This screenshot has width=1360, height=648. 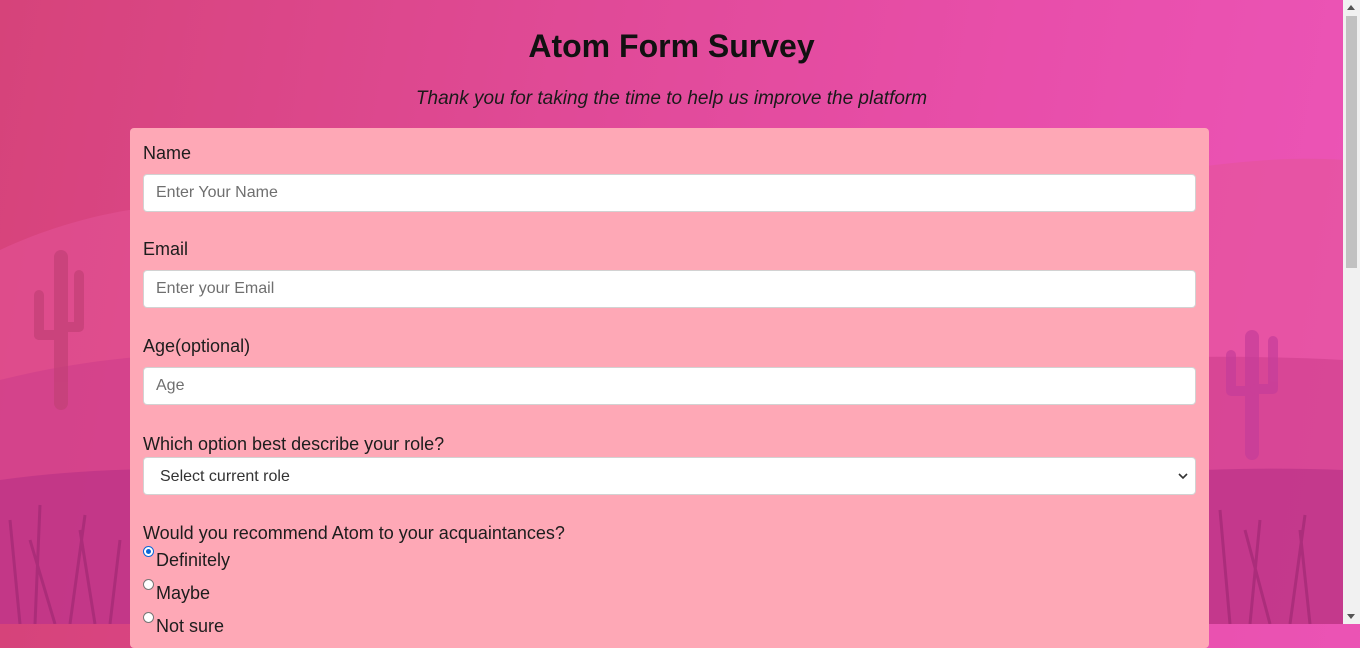 What do you see at coordinates (669, 476) in the screenshot?
I see `role-select: Select current role` at bounding box center [669, 476].